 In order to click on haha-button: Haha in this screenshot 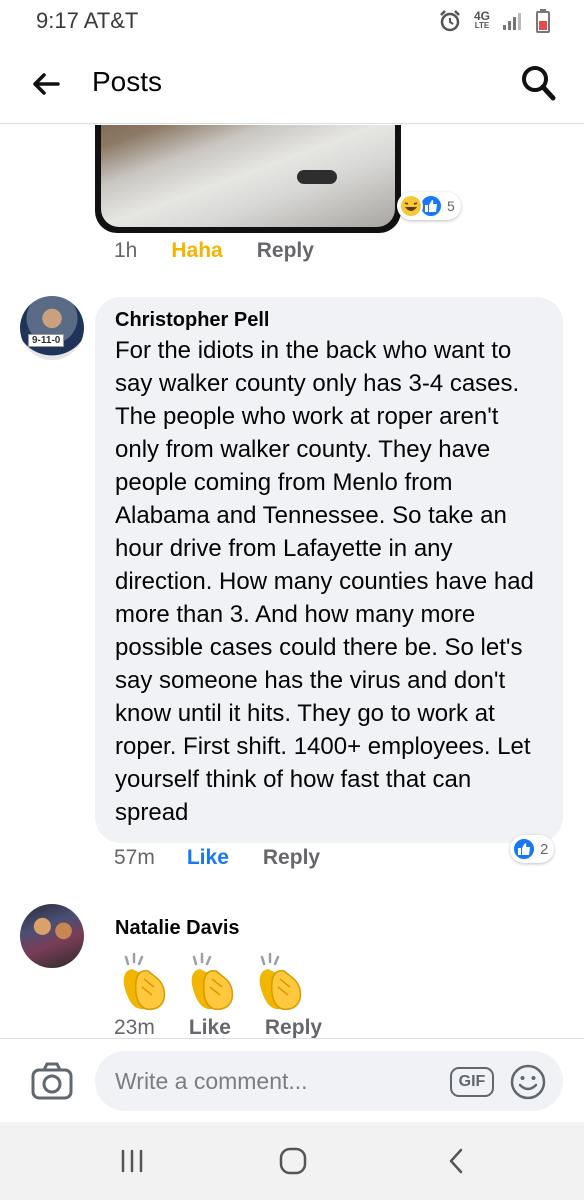, I will do `click(196, 251)`.